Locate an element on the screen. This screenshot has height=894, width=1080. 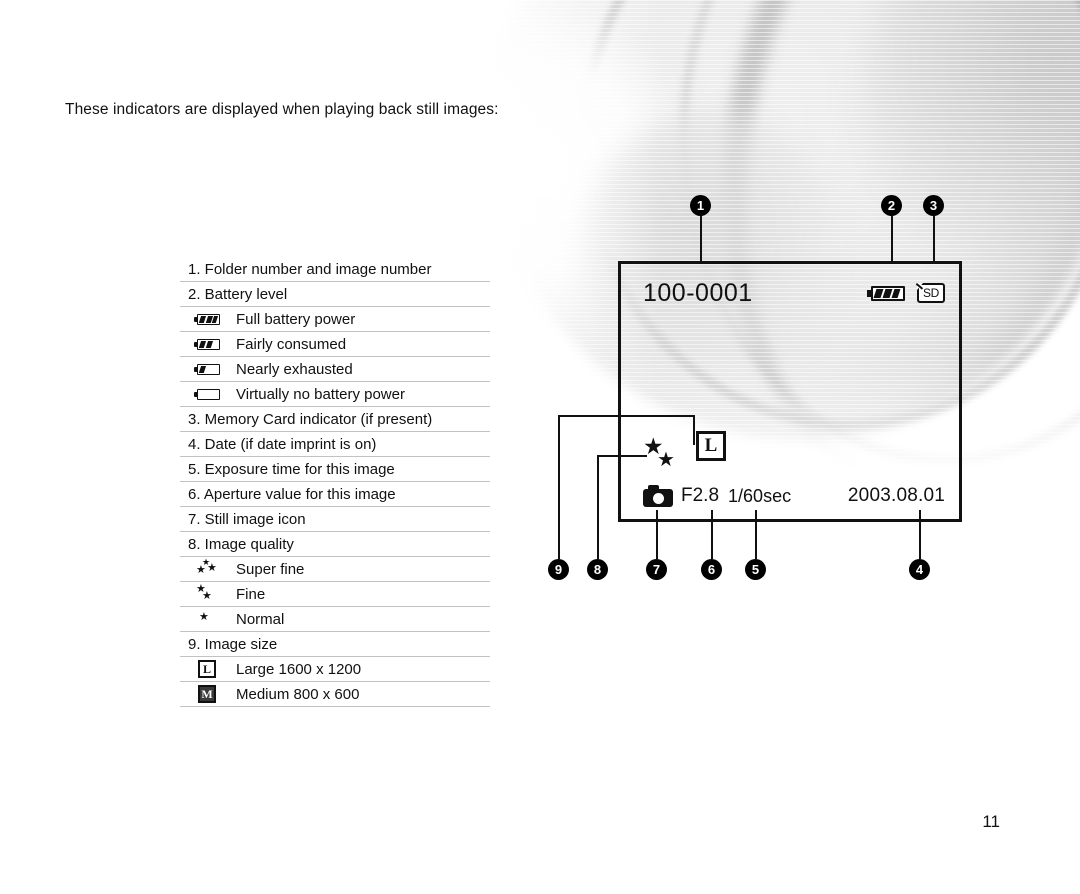
callout-6-leader is located at coordinates (712, 534).